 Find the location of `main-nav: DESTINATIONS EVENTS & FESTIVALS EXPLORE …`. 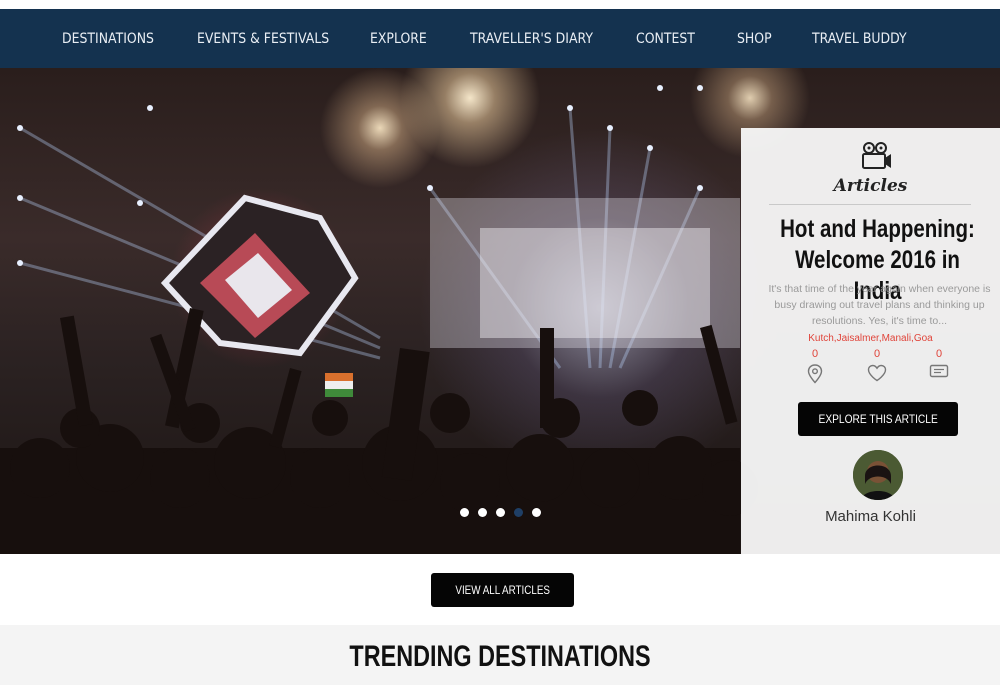

main-nav: DESTINATIONS EVENTS & FESTIVALS EXPLORE … is located at coordinates (500, 38).